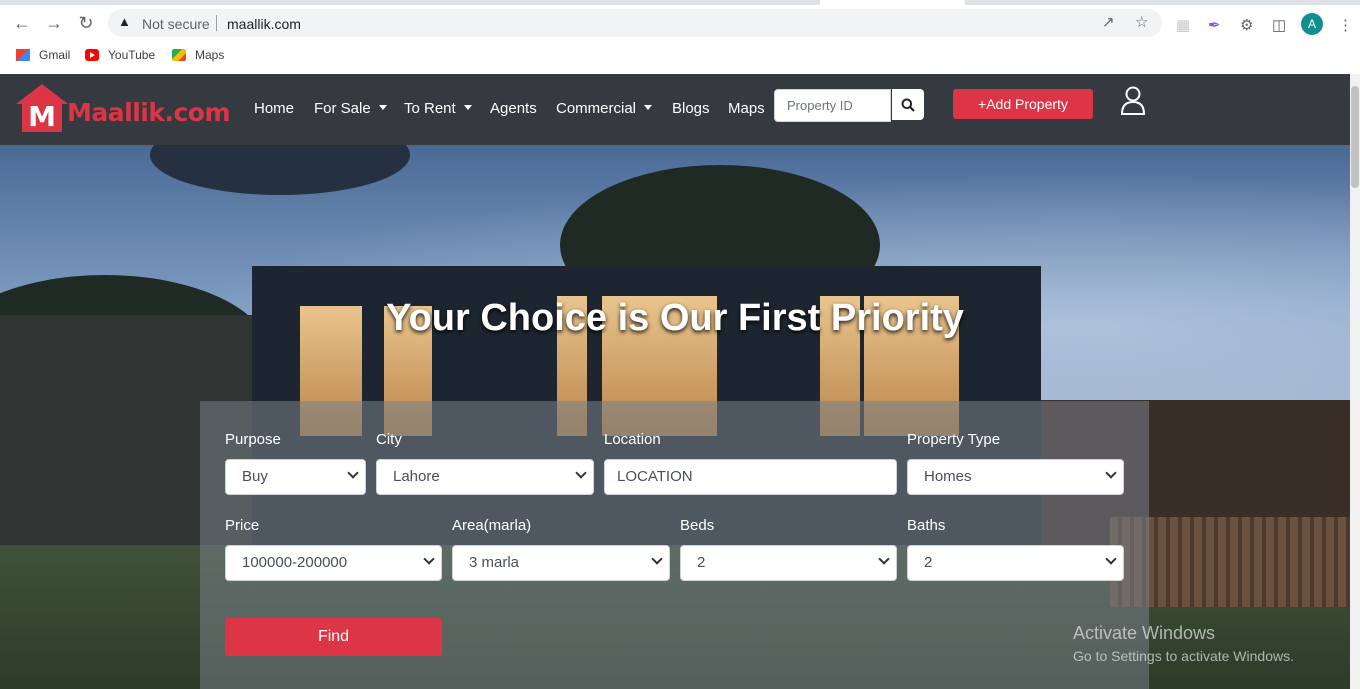 This screenshot has width=1360, height=689. Describe the element at coordinates (22, 23) in the screenshot. I see `back-icon: ←` at that location.